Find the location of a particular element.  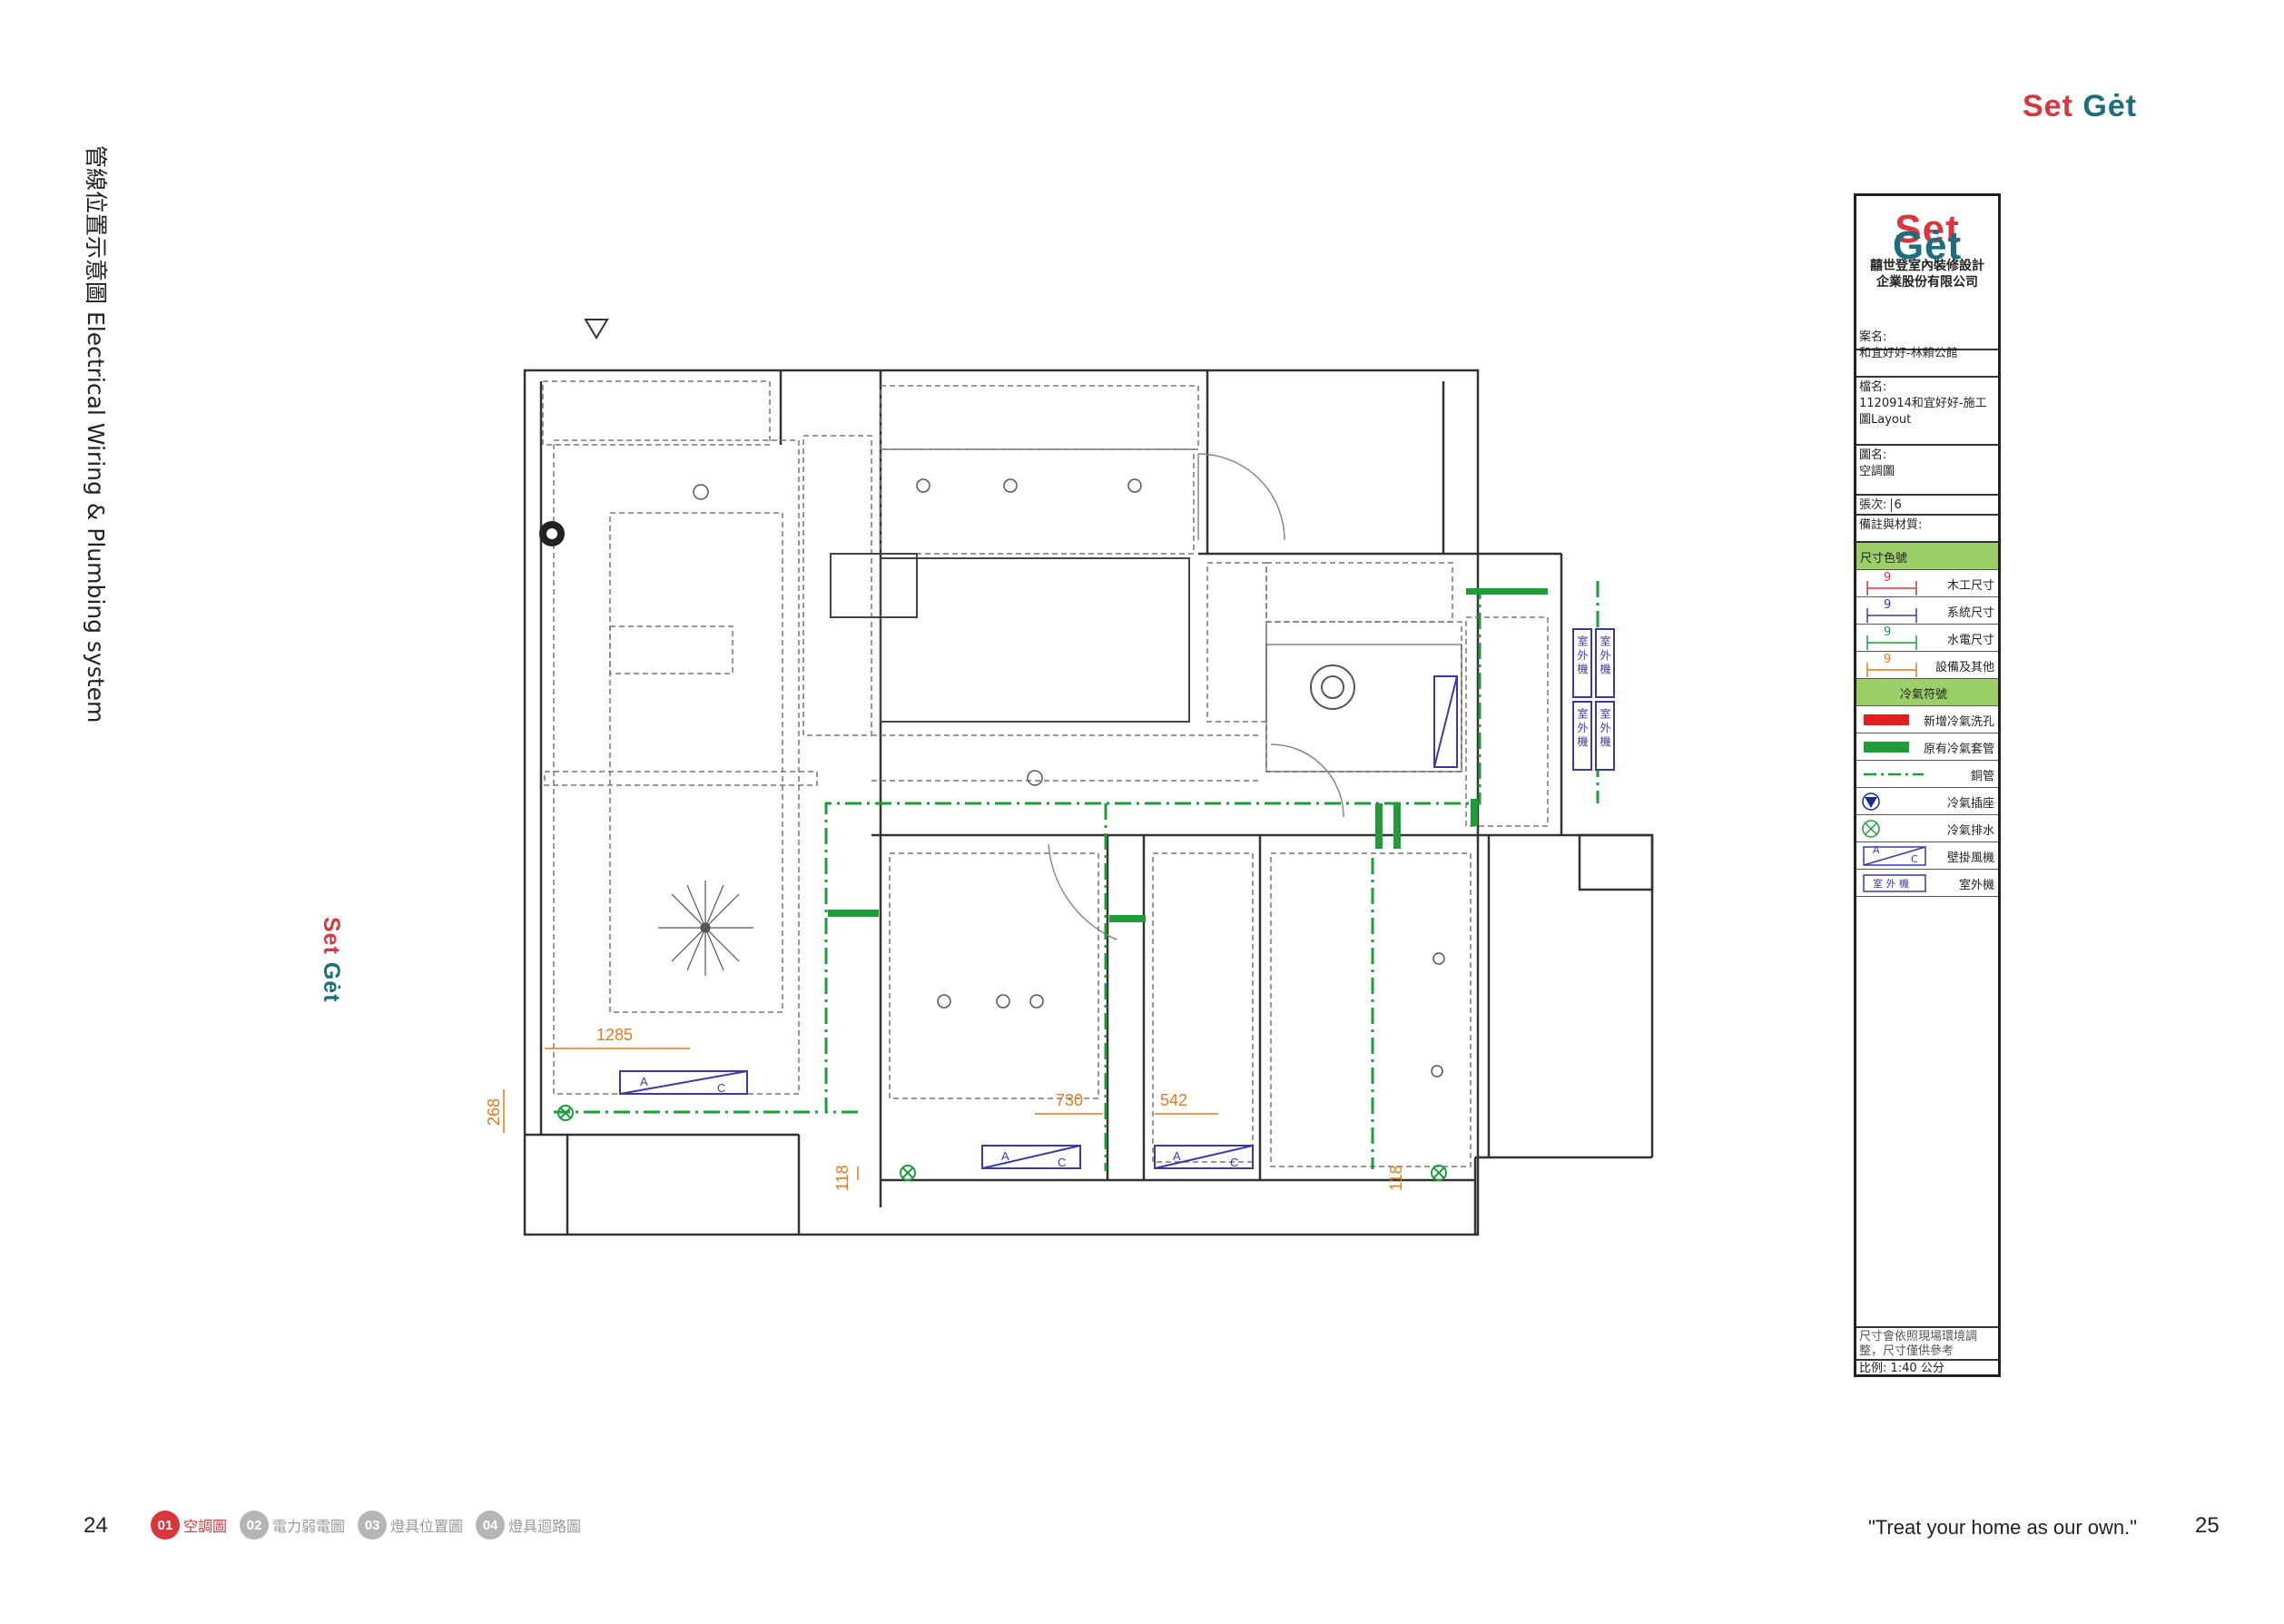

fixed-furniture is located at coordinates (1146, 663).